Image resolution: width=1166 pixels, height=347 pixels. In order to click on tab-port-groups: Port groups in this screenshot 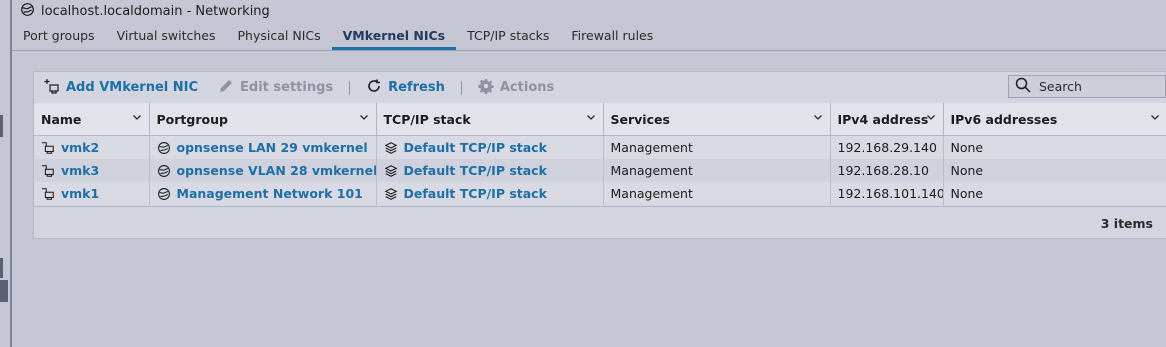, I will do `click(59, 37)`.